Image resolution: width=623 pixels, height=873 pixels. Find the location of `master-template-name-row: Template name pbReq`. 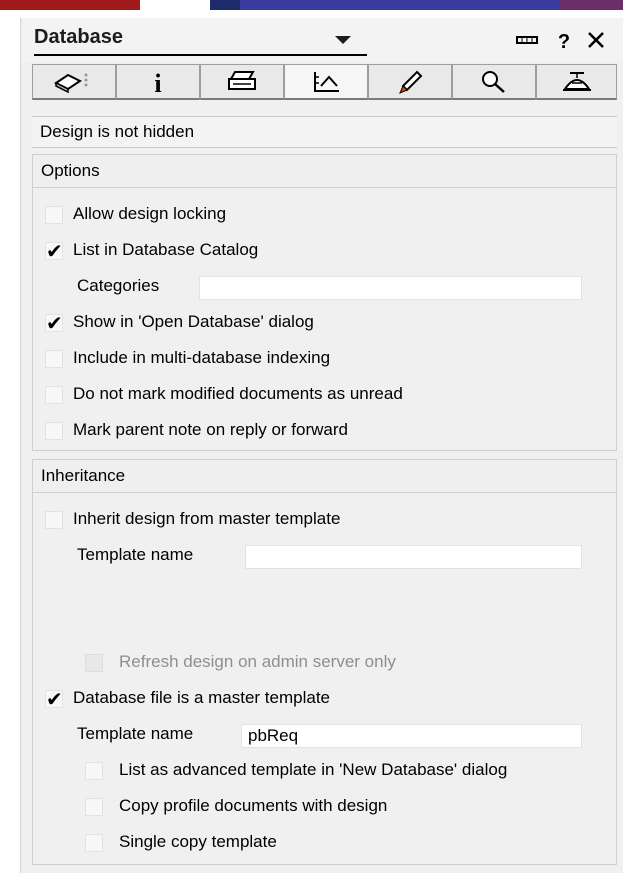

master-template-name-row: Template name pbReq is located at coordinates (324, 735).